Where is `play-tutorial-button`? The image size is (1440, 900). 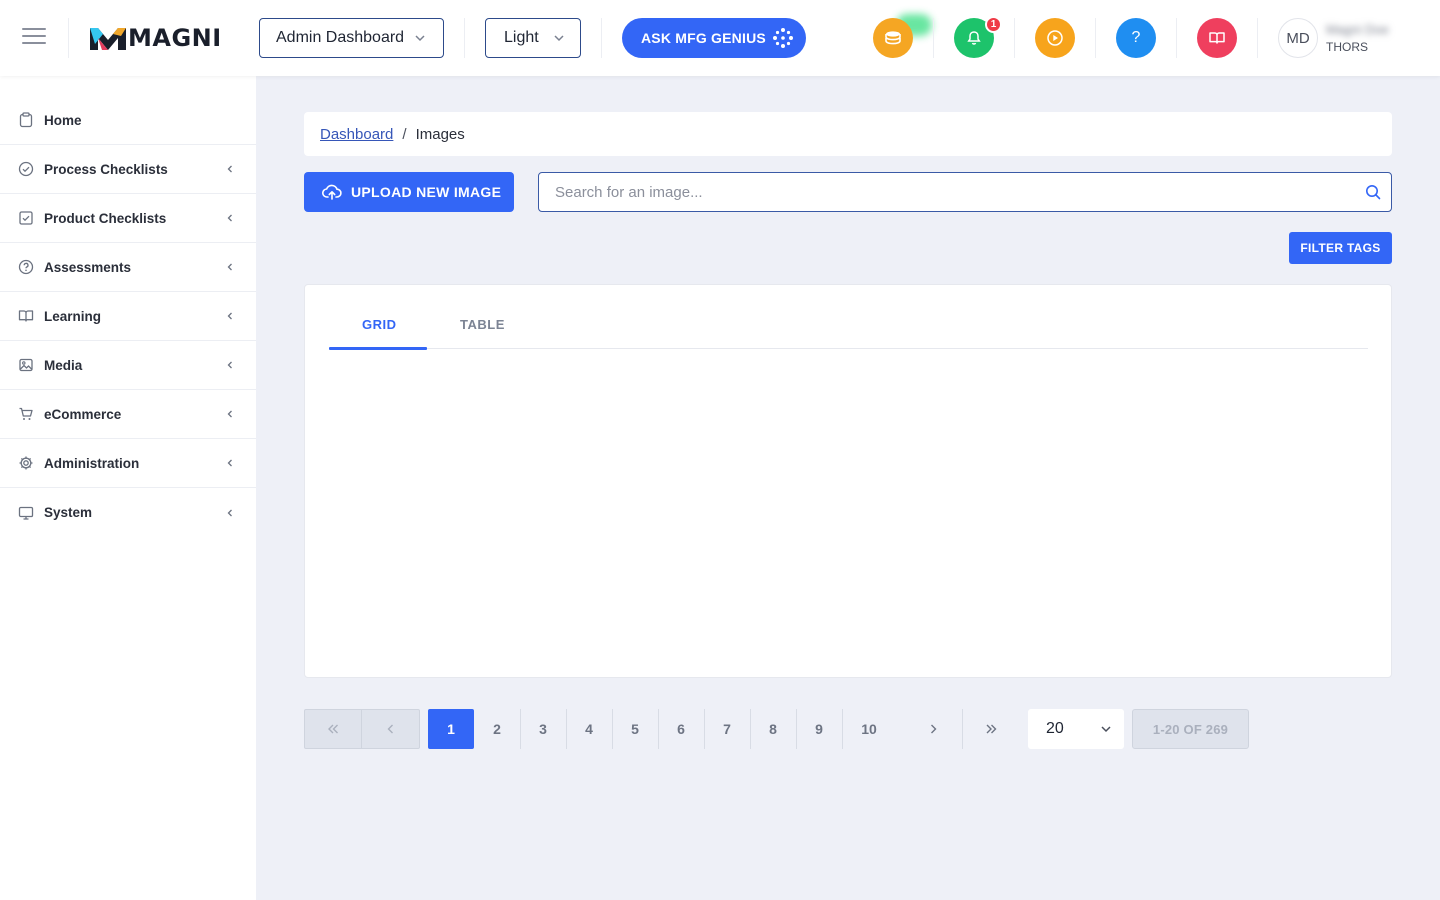 play-tutorial-button is located at coordinates (1055, 38).